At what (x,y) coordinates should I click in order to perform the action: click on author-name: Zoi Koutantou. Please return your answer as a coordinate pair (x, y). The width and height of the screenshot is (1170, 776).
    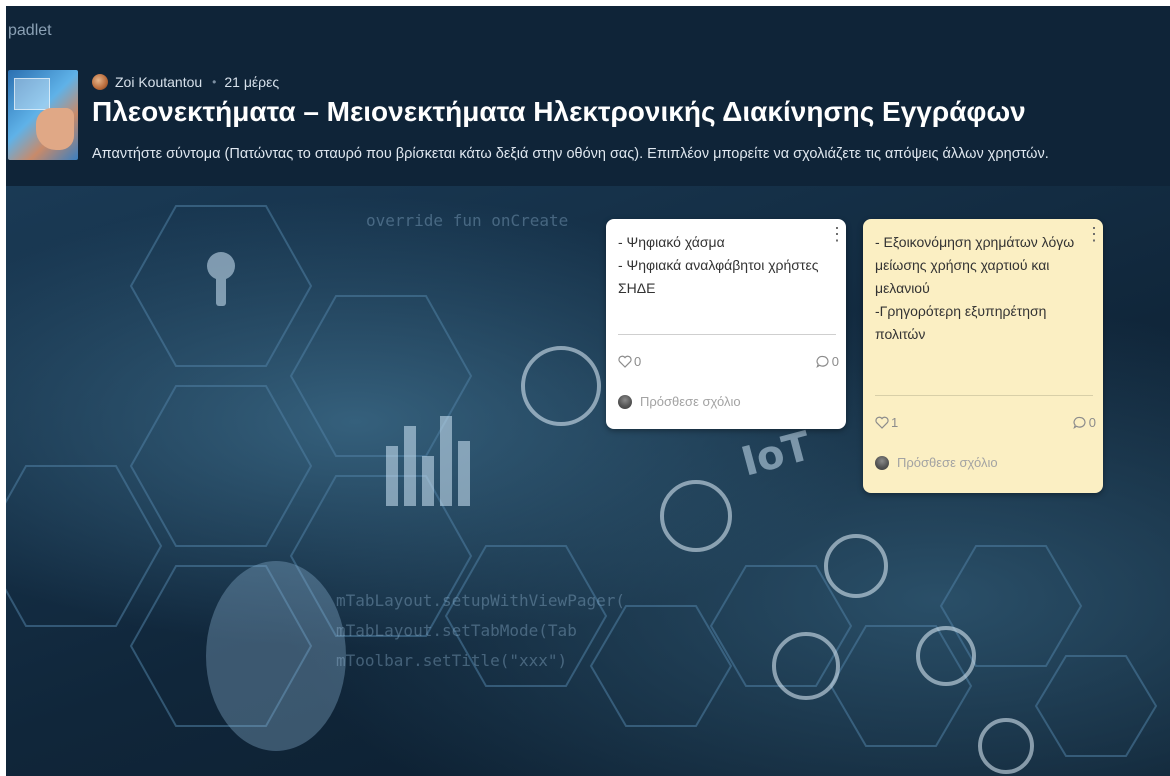
    Looking at the image, I should click on (158, 82).